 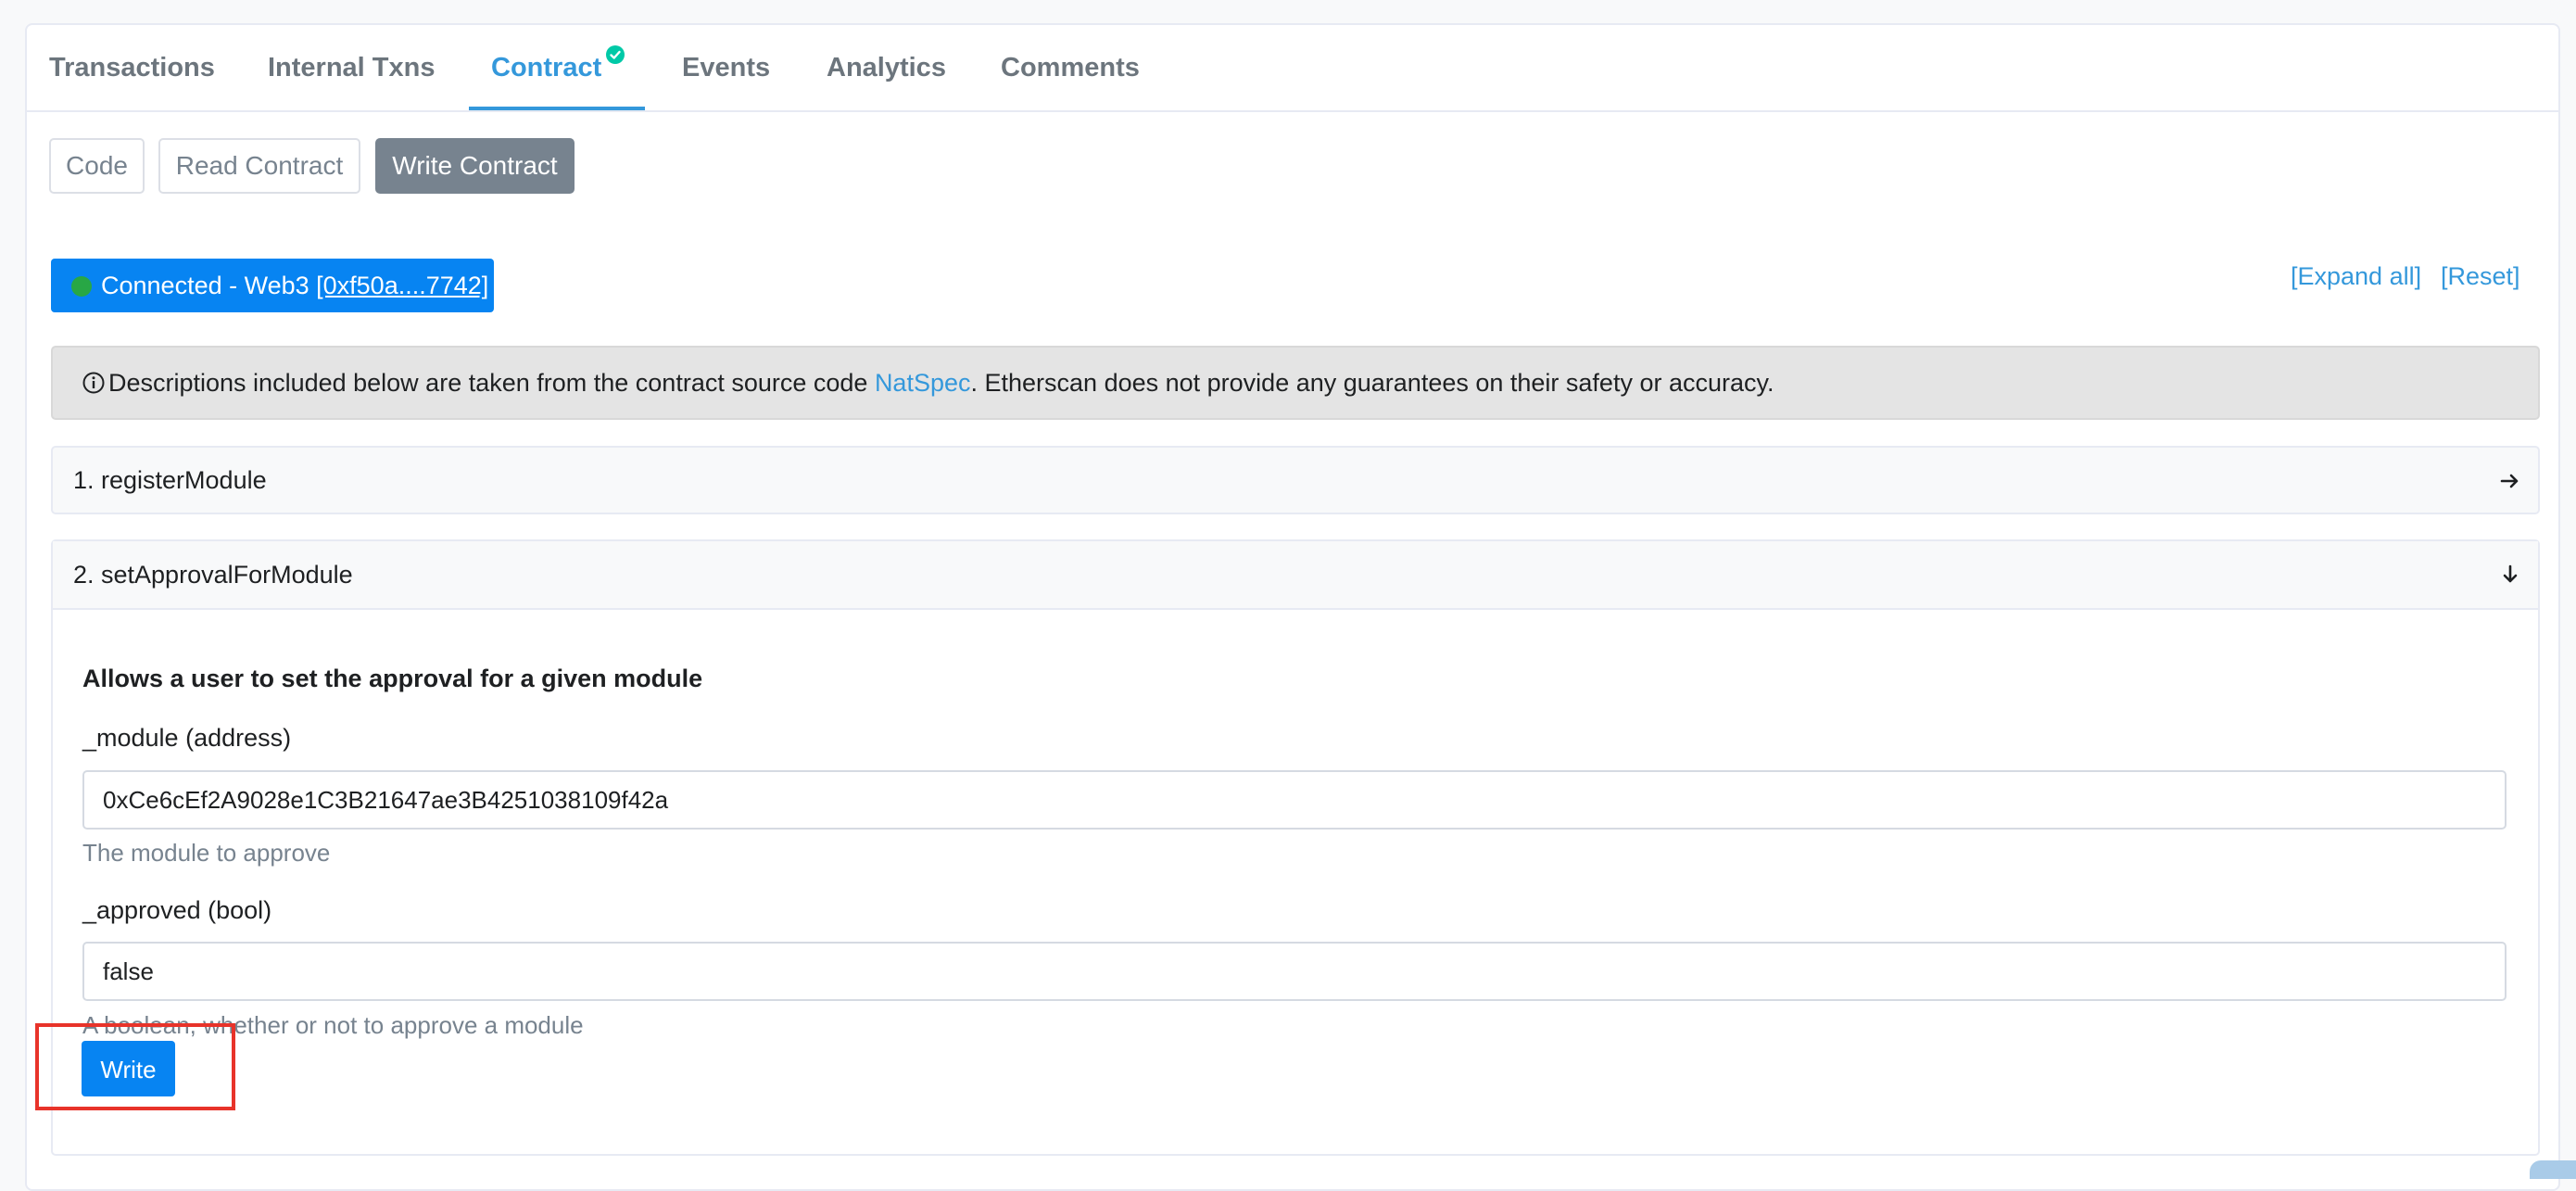 What do you see at coordinates (1295, 575) in the screenshot?
I see `function-header-set-approval: 2. setApprovalForModule` at bounding box center [1295, 575].